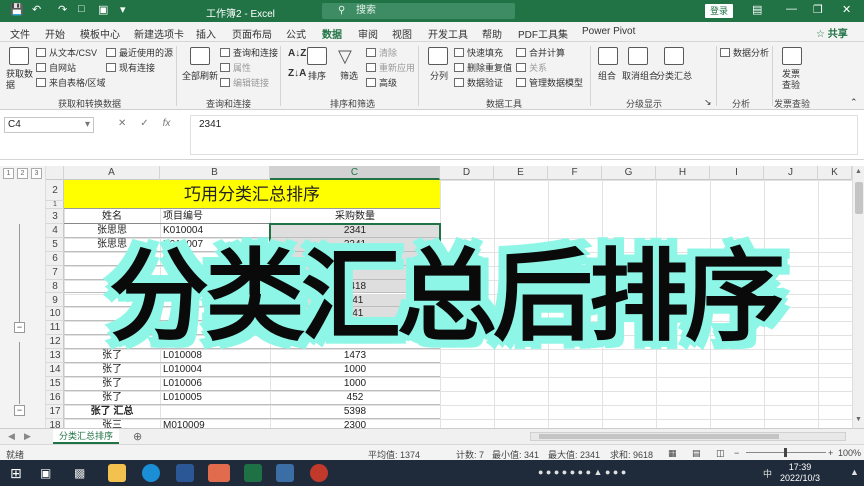 The height and width of the screenshot is (486, 864). What do you see at coordinates (418, 11) in the screenshot?
I see `search-box: ⚲ 搜索` at bounding box center [418, 11].